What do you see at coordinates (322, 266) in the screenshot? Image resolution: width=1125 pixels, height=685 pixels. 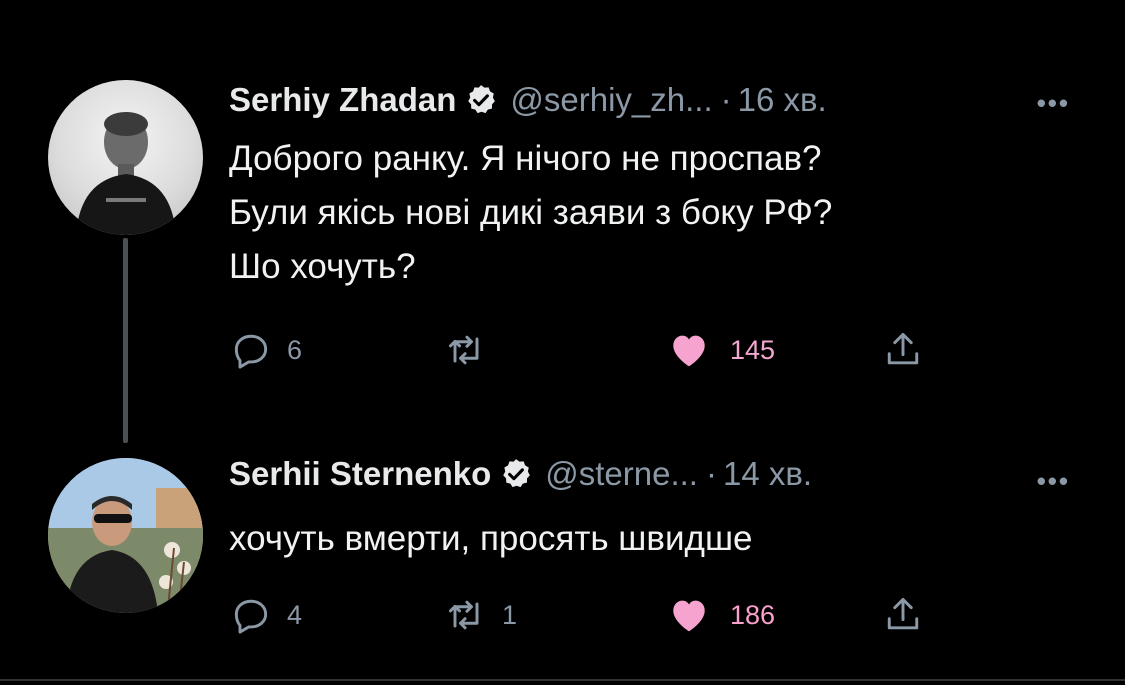 I see `tweet-text-line: Шо хочуть?` at bounding box center [322, 266].